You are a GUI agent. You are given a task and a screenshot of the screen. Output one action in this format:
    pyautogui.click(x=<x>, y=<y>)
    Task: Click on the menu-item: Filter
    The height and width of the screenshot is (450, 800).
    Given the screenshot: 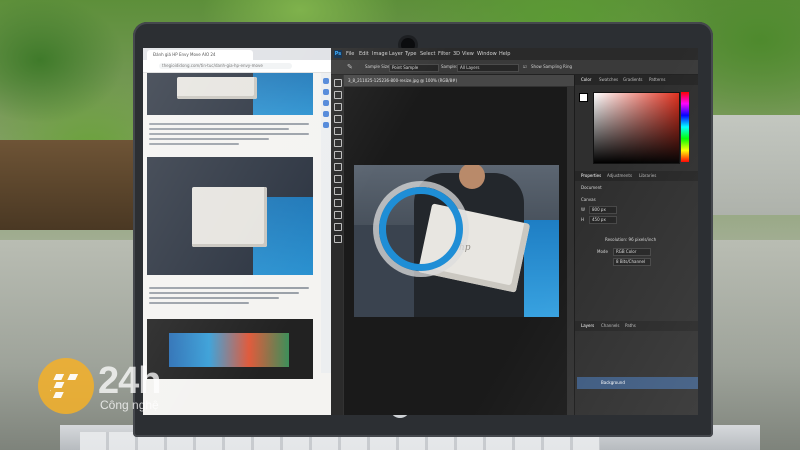 What is the action you would take?
    pyautogui.click(x=444, y=54)
    